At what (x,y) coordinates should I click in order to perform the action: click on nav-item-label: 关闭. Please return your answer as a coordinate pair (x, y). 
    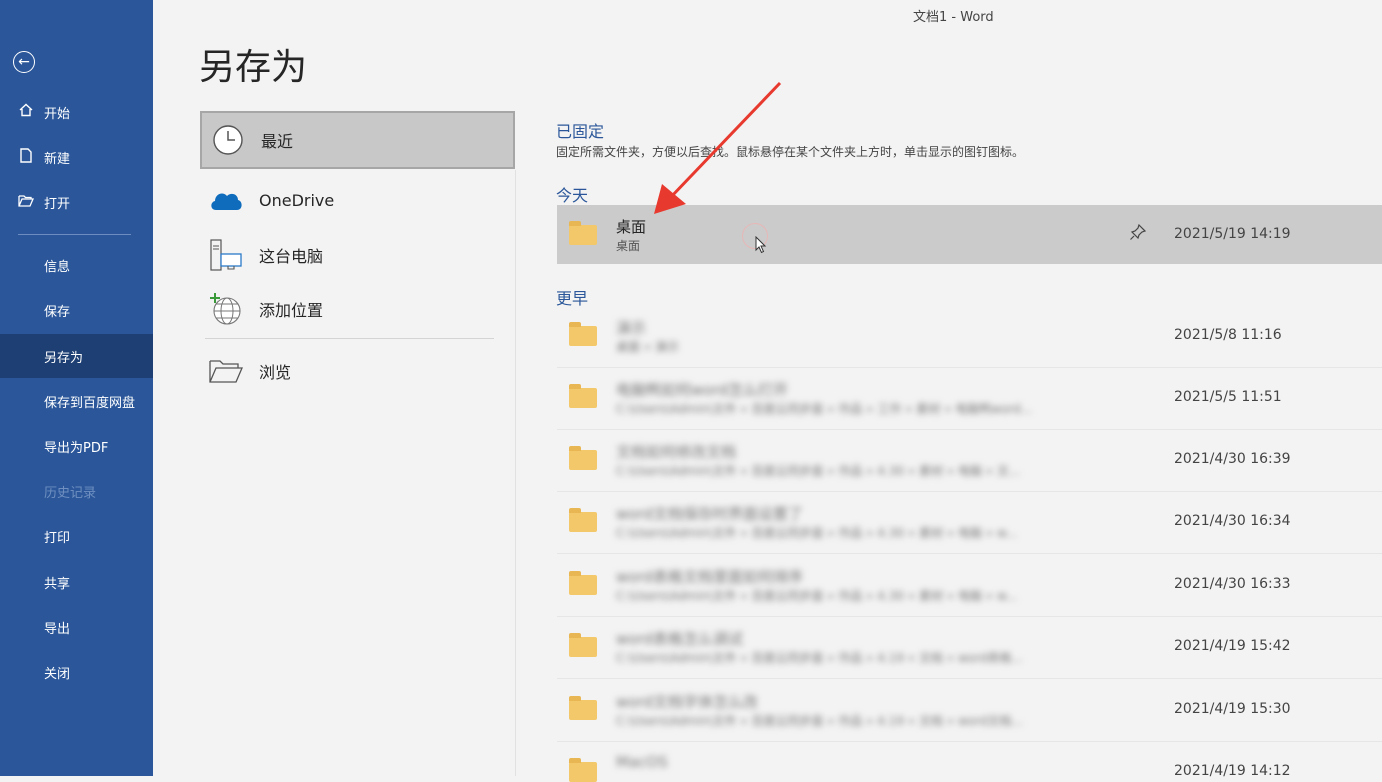
    Looking at the image, I should click on (57, 674).